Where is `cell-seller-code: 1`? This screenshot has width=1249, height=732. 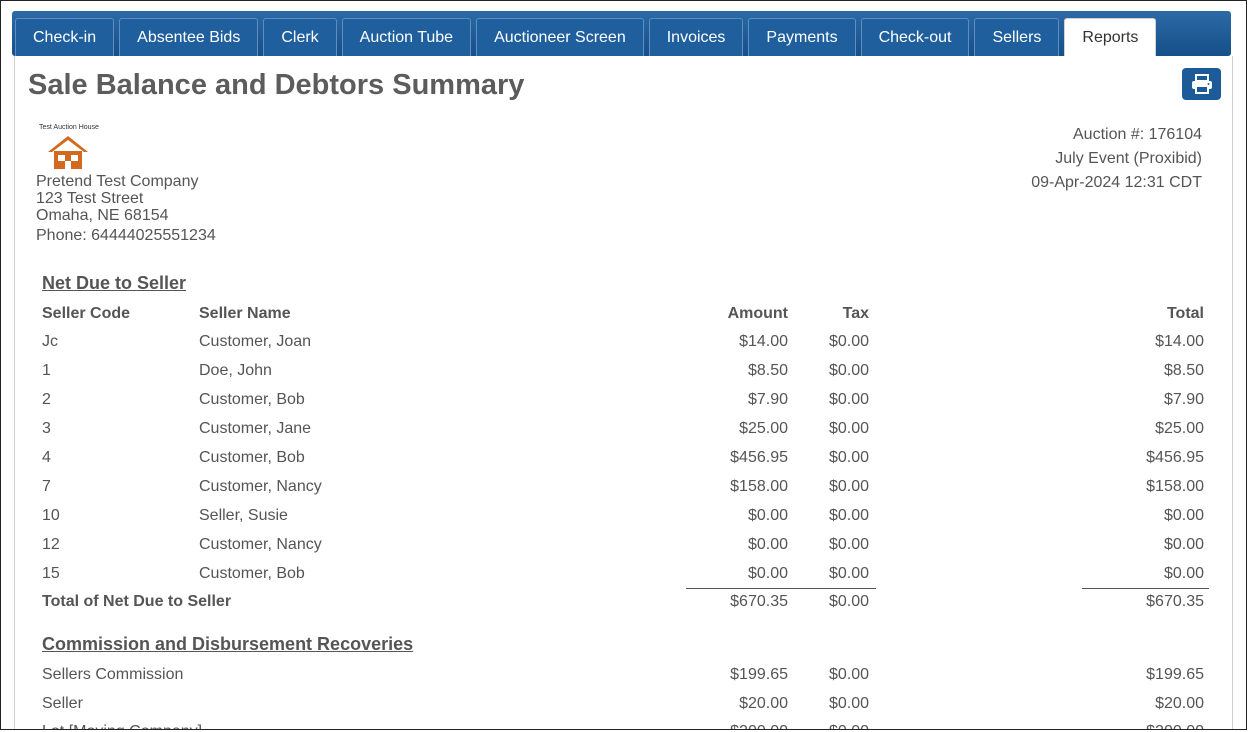 cell-seller-code: 1 is located at coordinates (46, 370).